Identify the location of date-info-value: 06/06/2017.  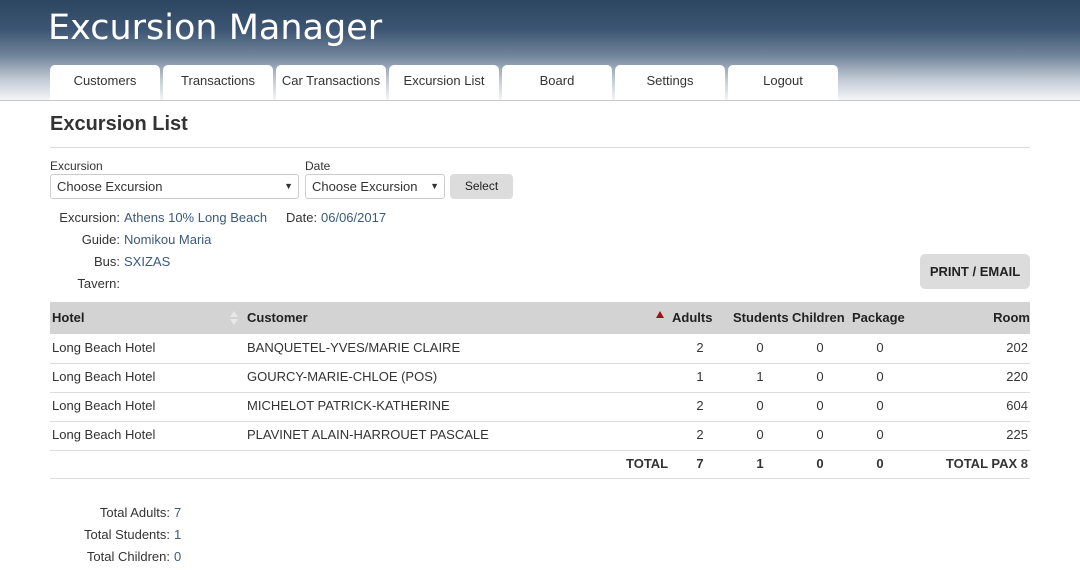
(354, 217).